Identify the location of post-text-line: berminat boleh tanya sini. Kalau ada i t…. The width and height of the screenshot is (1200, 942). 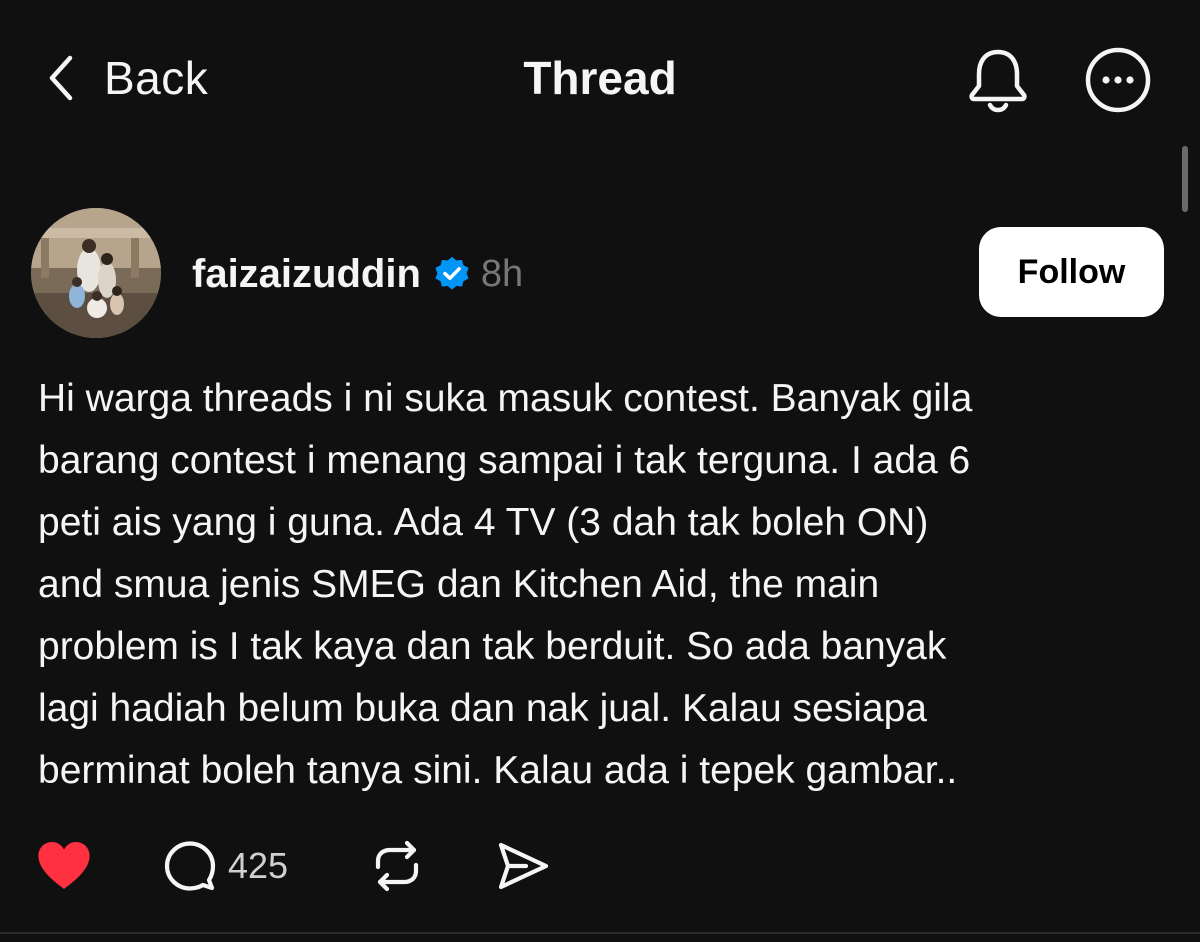
(498, 770).